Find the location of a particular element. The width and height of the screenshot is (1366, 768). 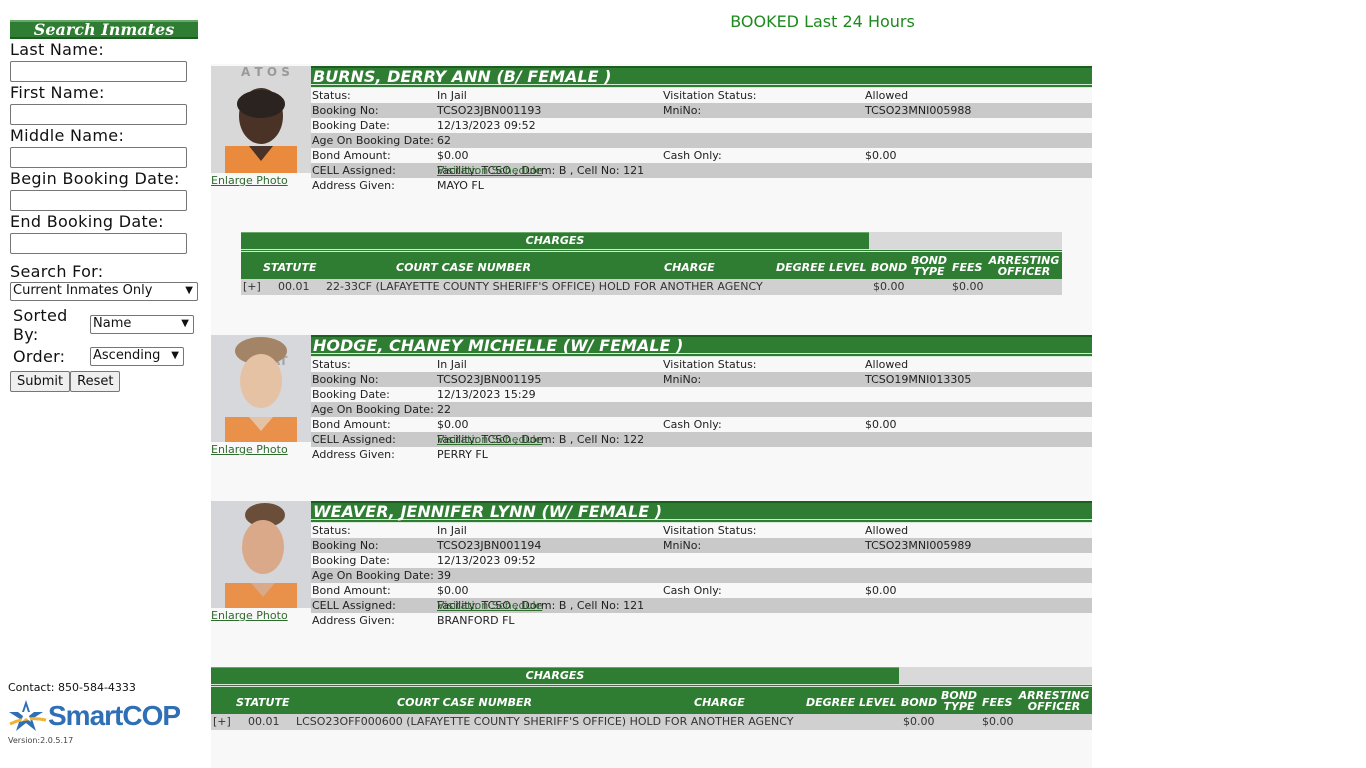

order-label: Order: is located at coordinates (39, 356).